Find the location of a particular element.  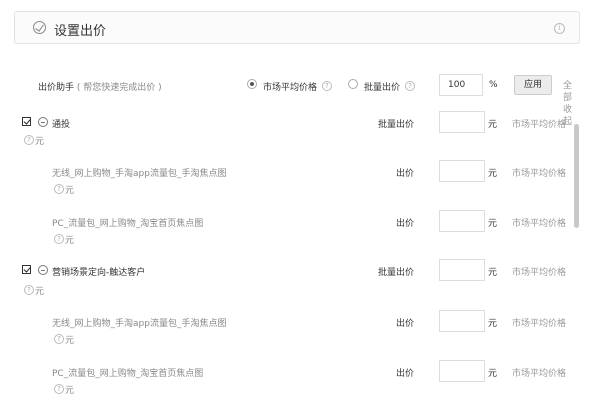

radio-batch-label: 批量出价 is located at coordinates (382, 88).